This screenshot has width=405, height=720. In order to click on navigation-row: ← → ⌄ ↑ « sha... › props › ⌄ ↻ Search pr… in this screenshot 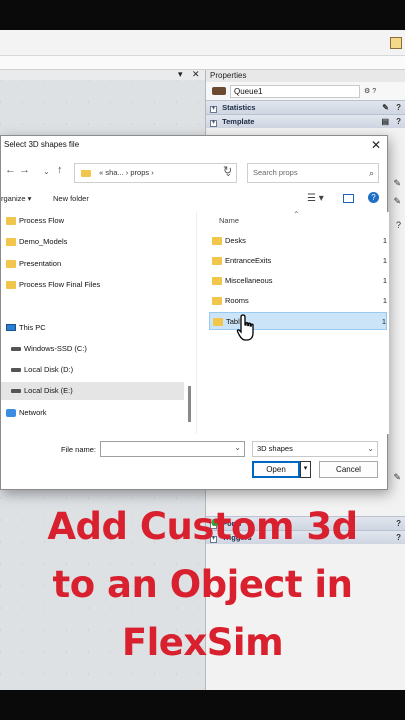, I will do `click(195, 173)`.